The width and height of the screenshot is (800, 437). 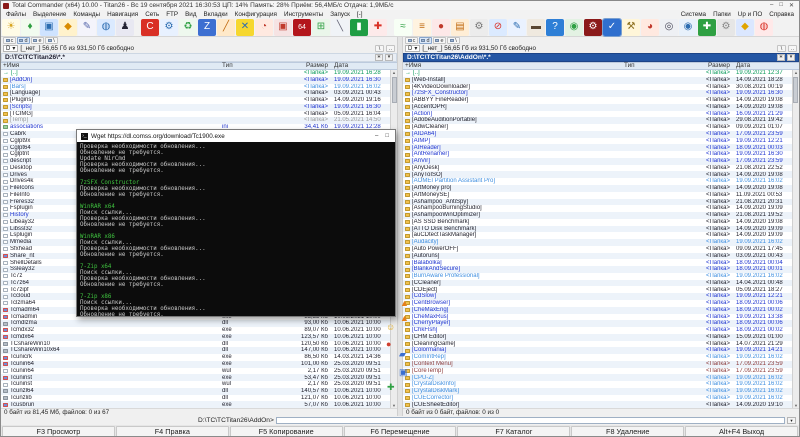 I want to click on list-icon: ≡, so click(x=422, y=27).